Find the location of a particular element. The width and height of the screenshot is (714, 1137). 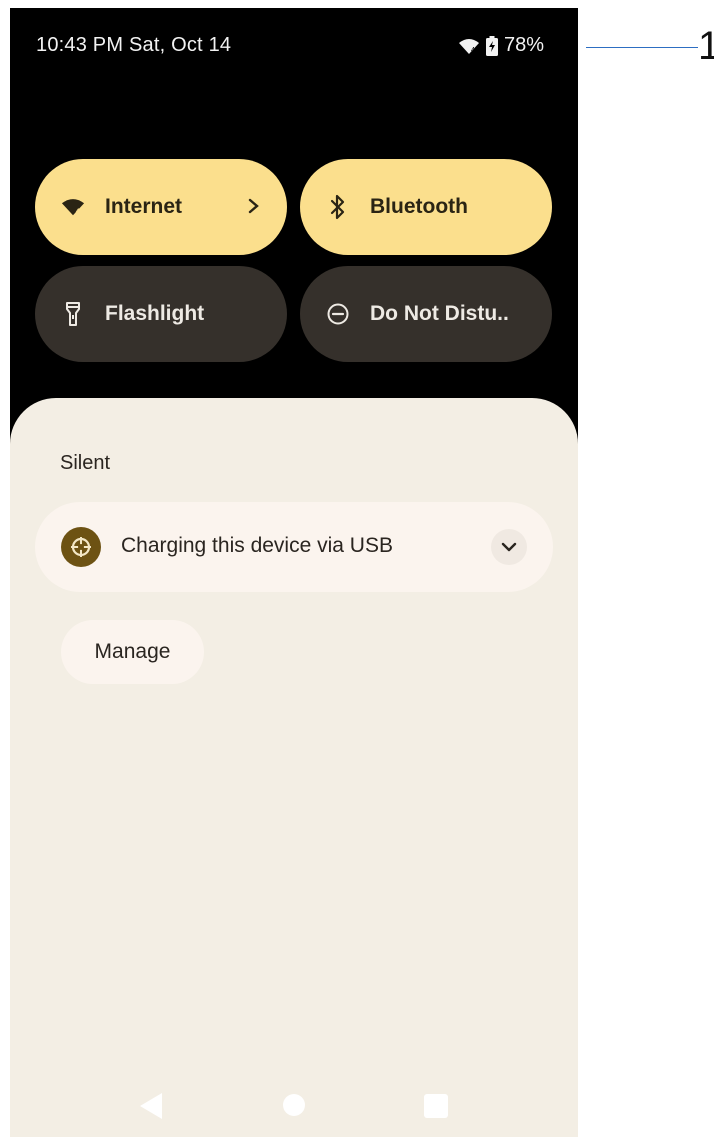

flashlight-icon is located at coordinates (73, 314).